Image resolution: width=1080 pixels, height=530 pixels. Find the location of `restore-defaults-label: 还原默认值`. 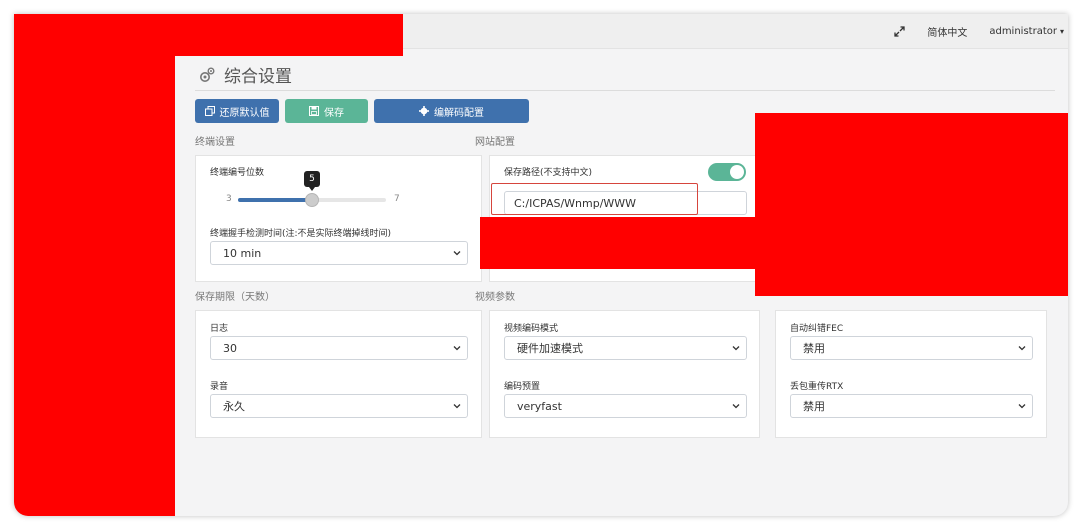

restore-defaults-label: 还原默认值 is located at coordinates (244, 113).